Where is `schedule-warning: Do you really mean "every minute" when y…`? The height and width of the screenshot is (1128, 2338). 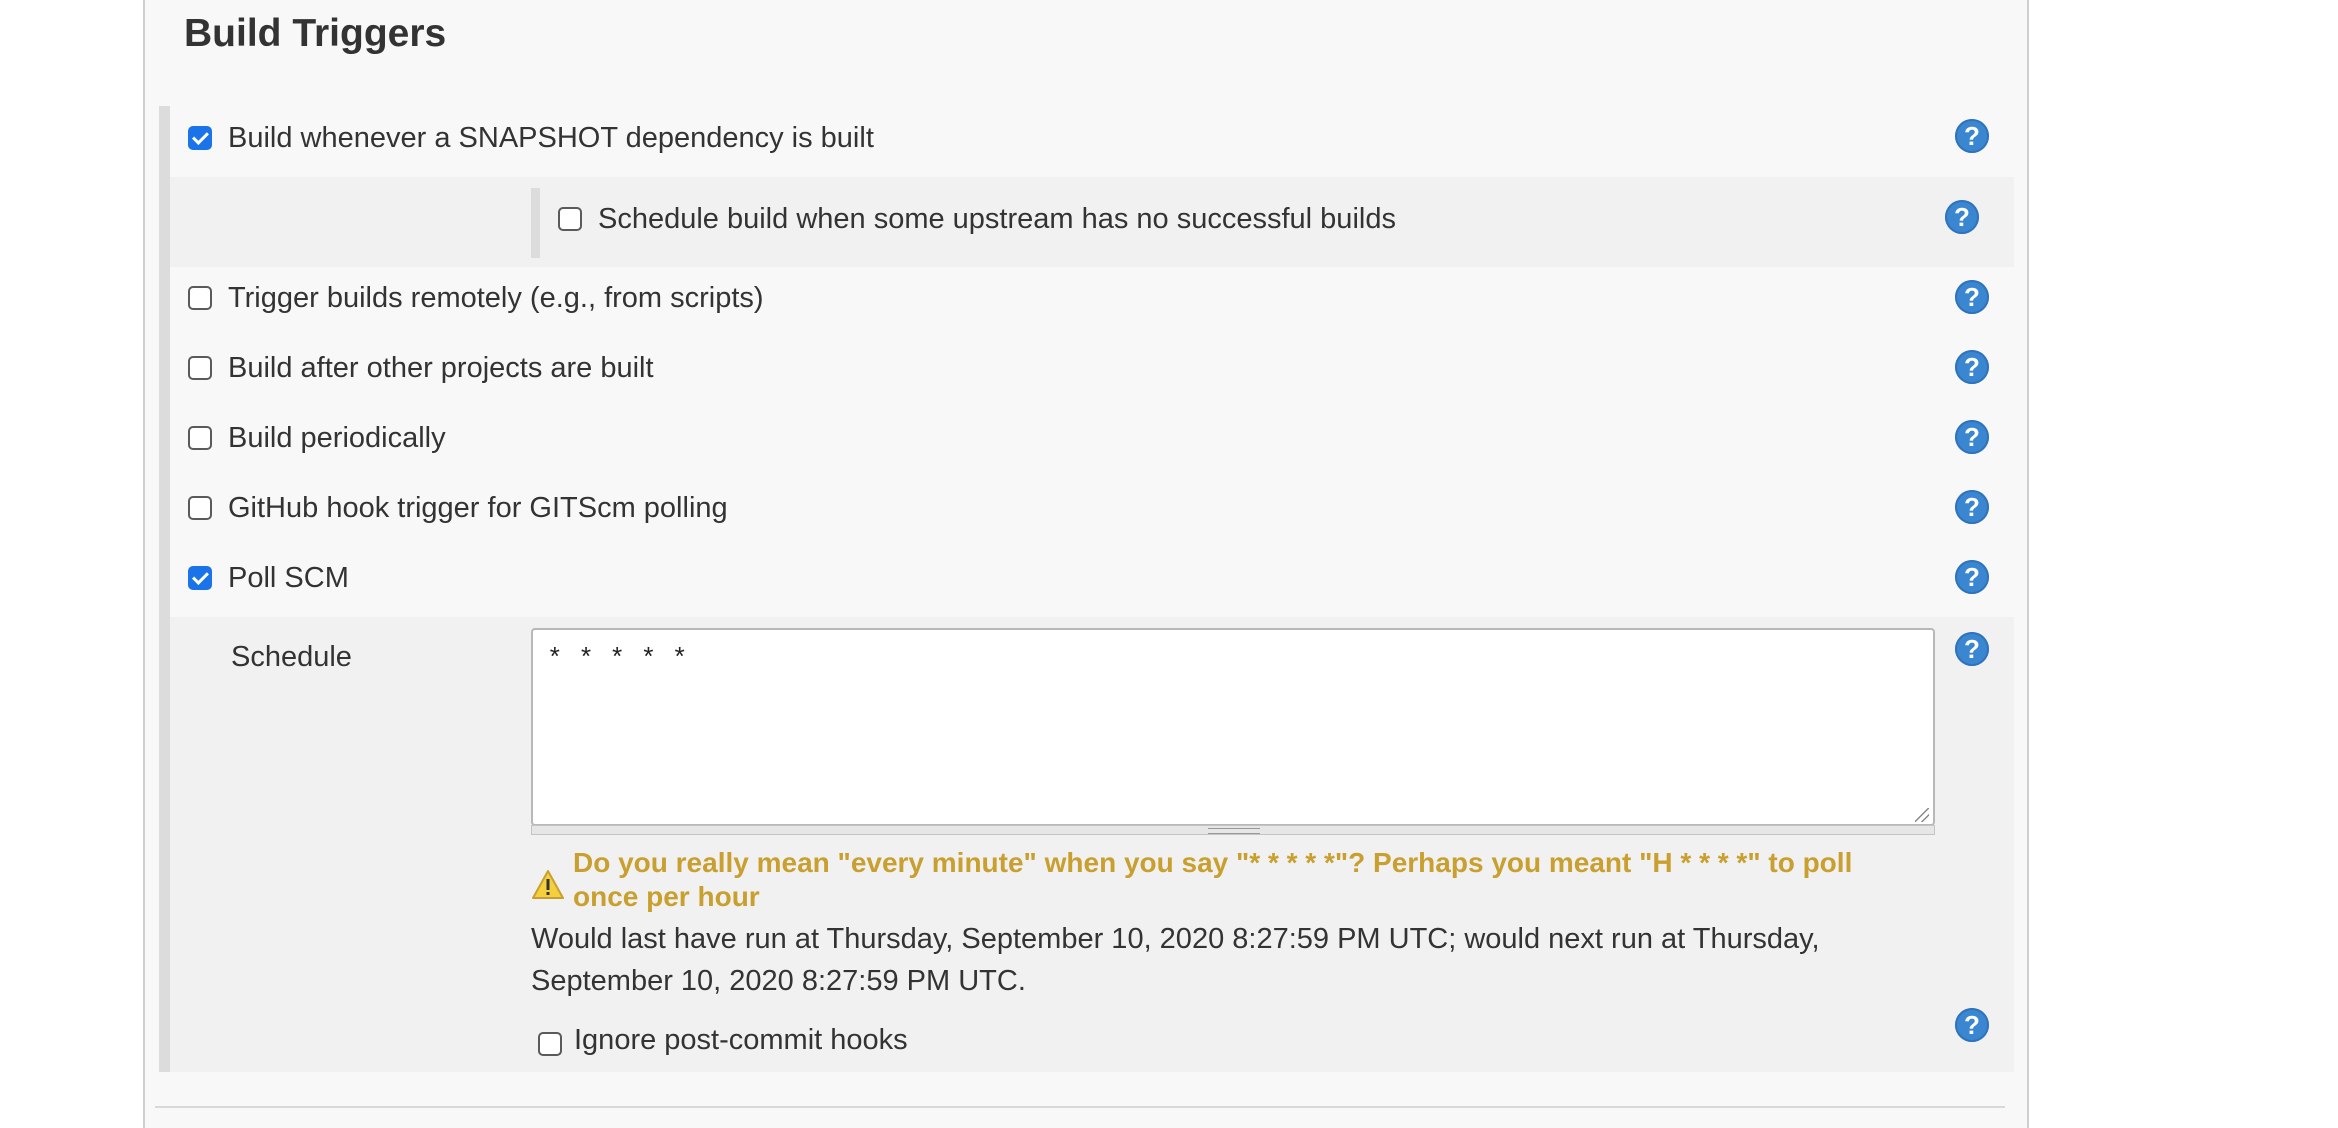
schedule-warning: Do you really mean "every minute" when y… is located at coordinates (1221, 880).